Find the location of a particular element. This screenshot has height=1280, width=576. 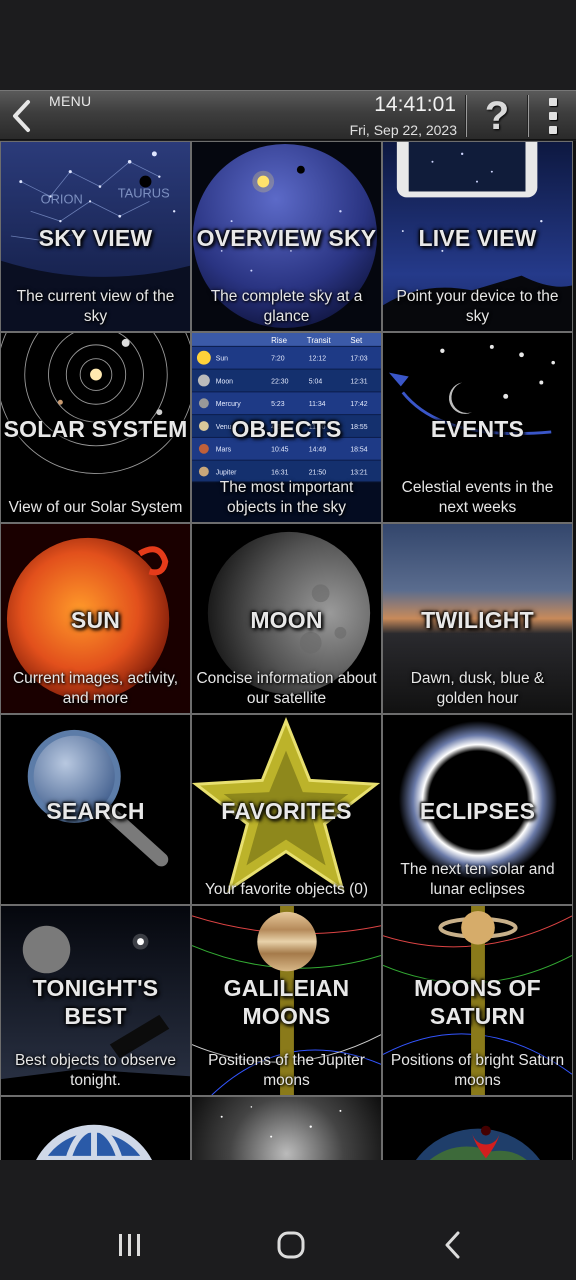

svg-text: 18:54 is located at coordinates (358, 450).